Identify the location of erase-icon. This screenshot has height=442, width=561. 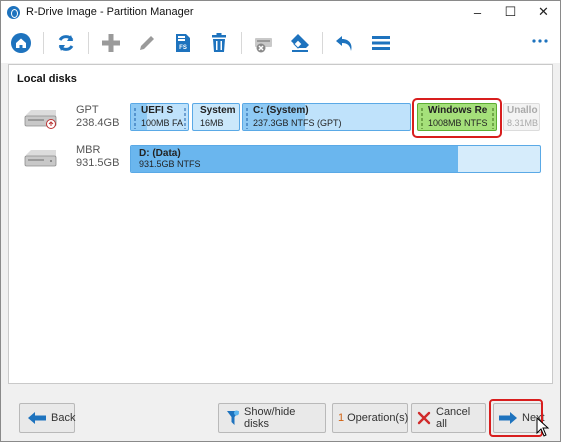
(300, 43).